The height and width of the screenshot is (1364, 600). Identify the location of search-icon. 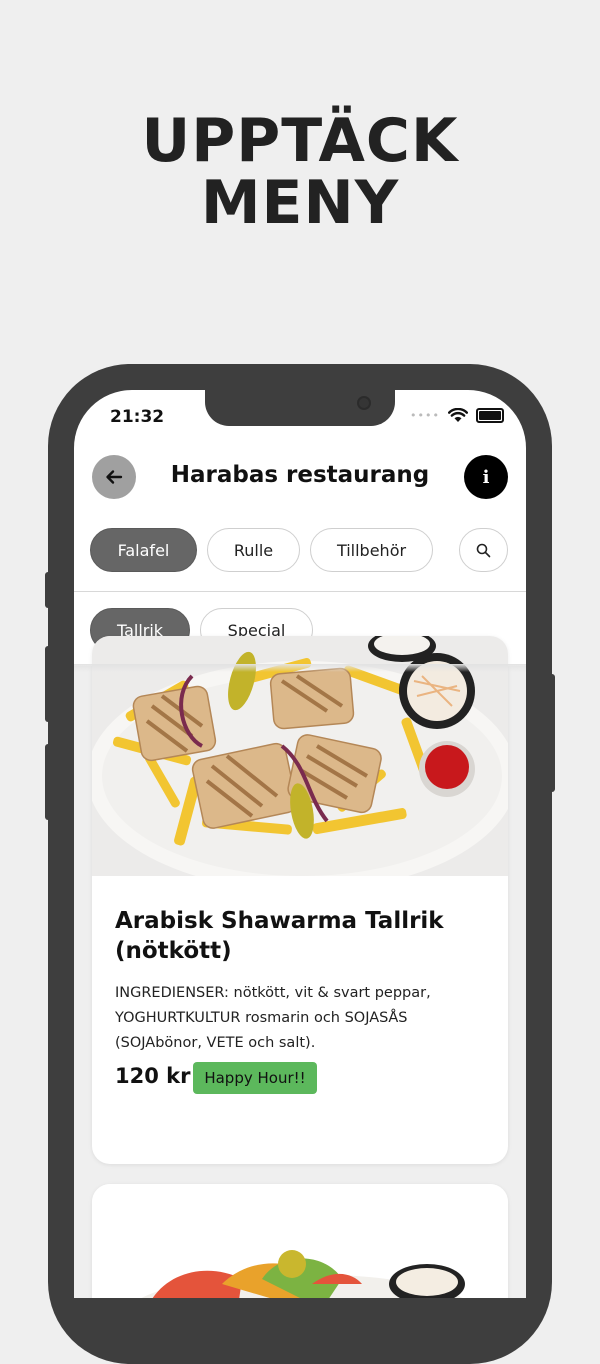
(483, 550).